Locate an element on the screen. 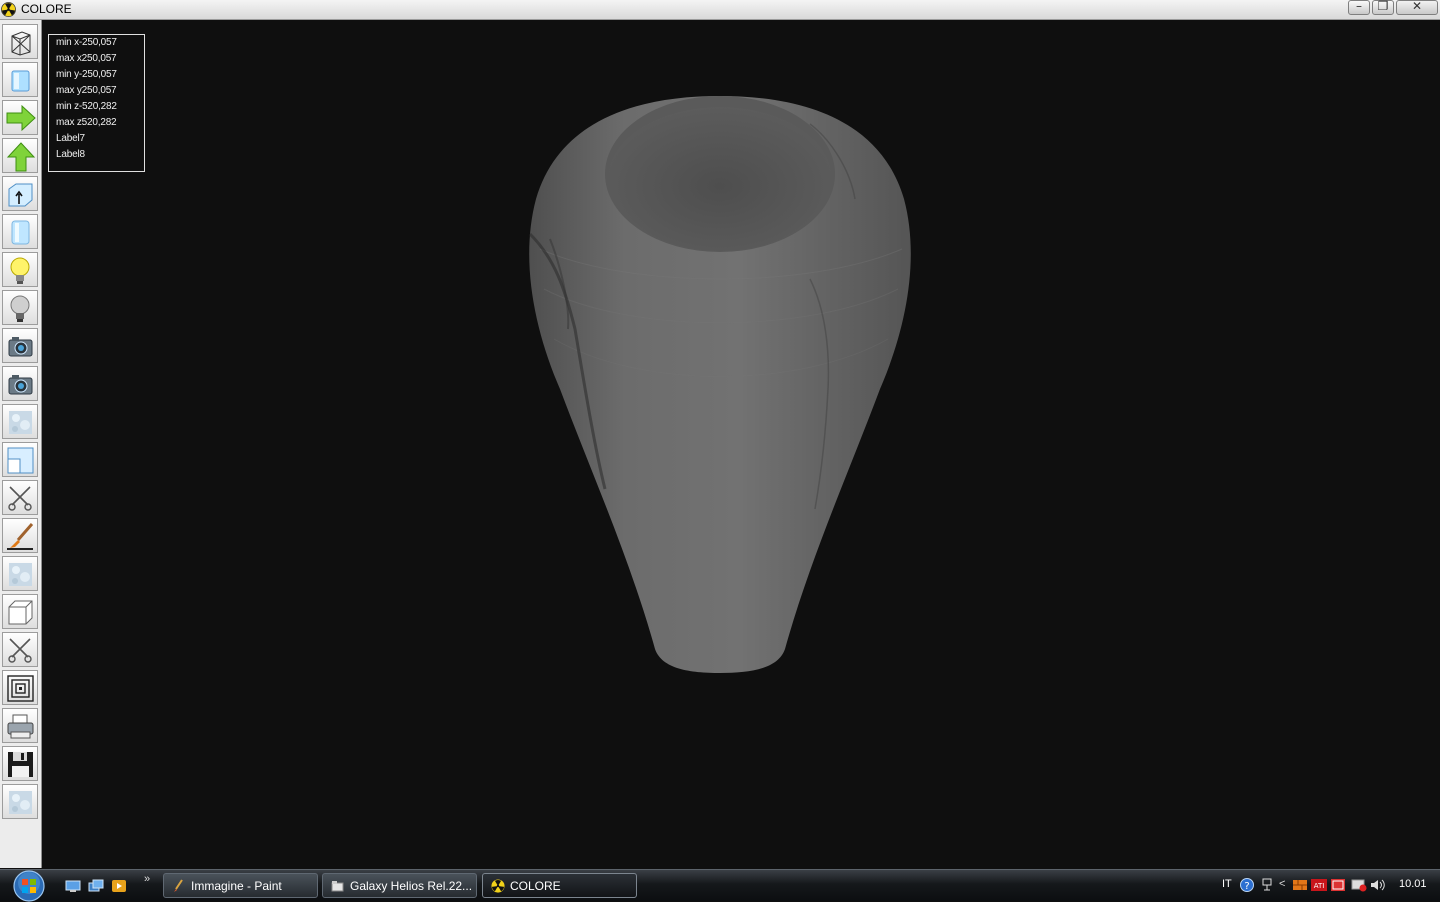  printer-icon is located at coordinates (20, 726).